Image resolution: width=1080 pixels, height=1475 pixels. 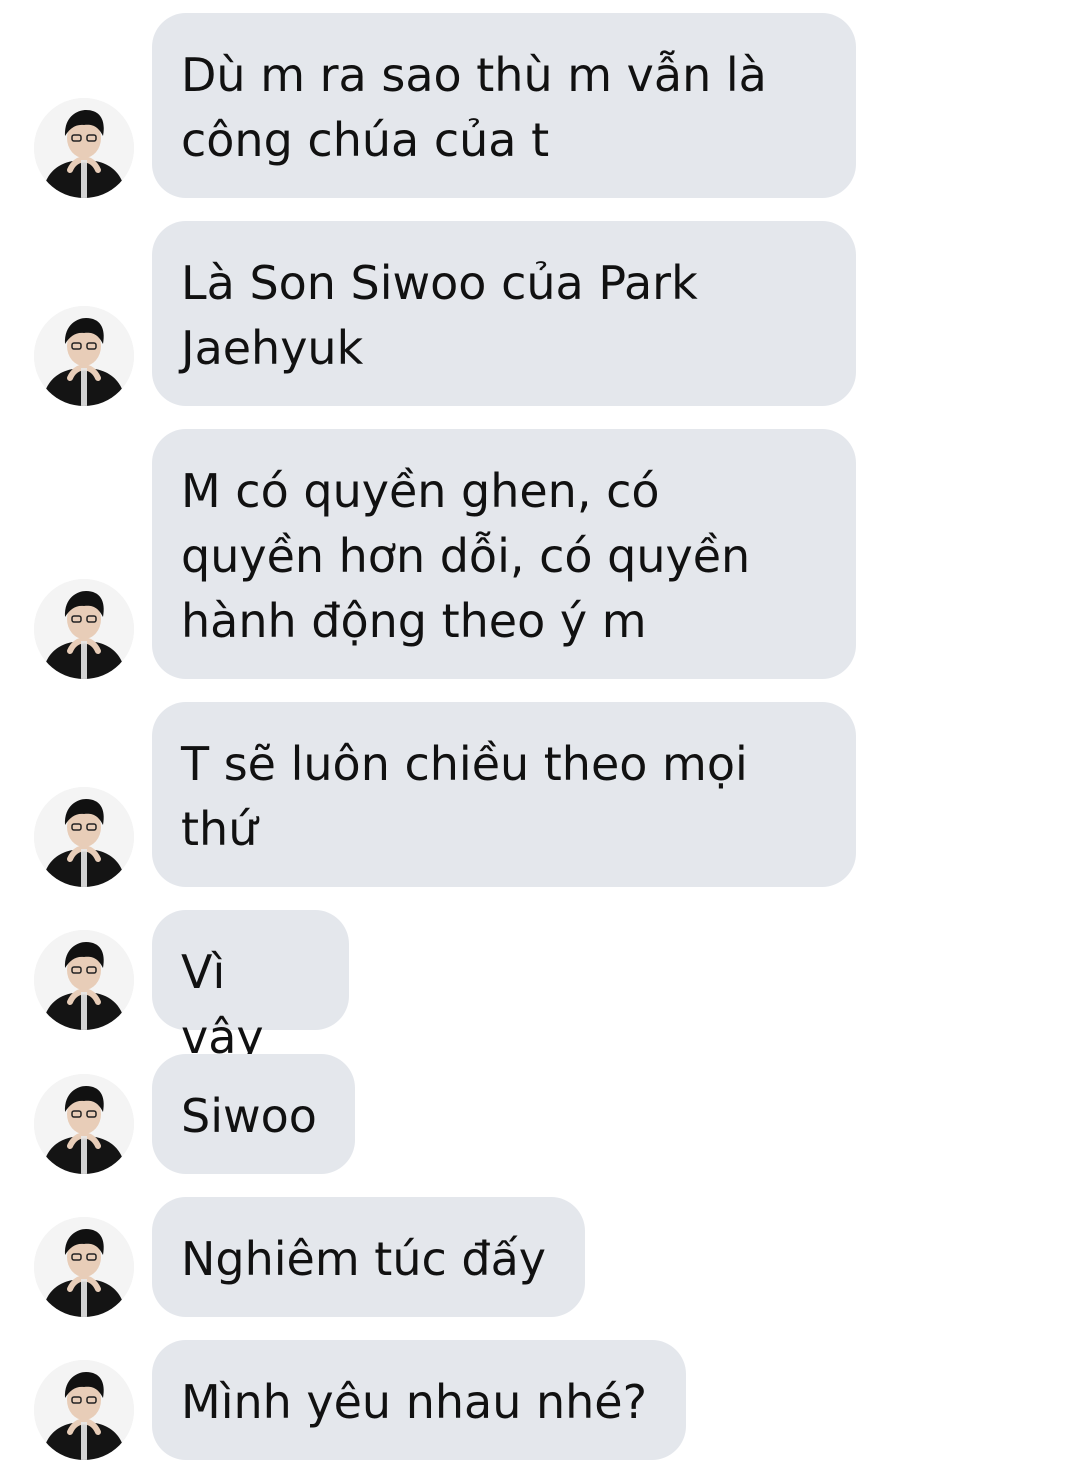 I want to click on message-bubble: Nghiêm túc đấy, so click(x=368, y=1257).